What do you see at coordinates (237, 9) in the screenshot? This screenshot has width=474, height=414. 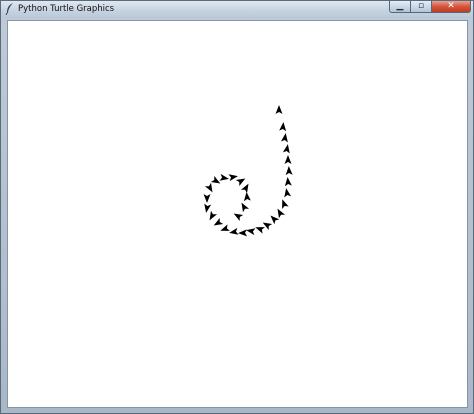 I see `title-bar: Python Turtle Graphics ▁ ▫ ✕` at bounding box center [237, 9].